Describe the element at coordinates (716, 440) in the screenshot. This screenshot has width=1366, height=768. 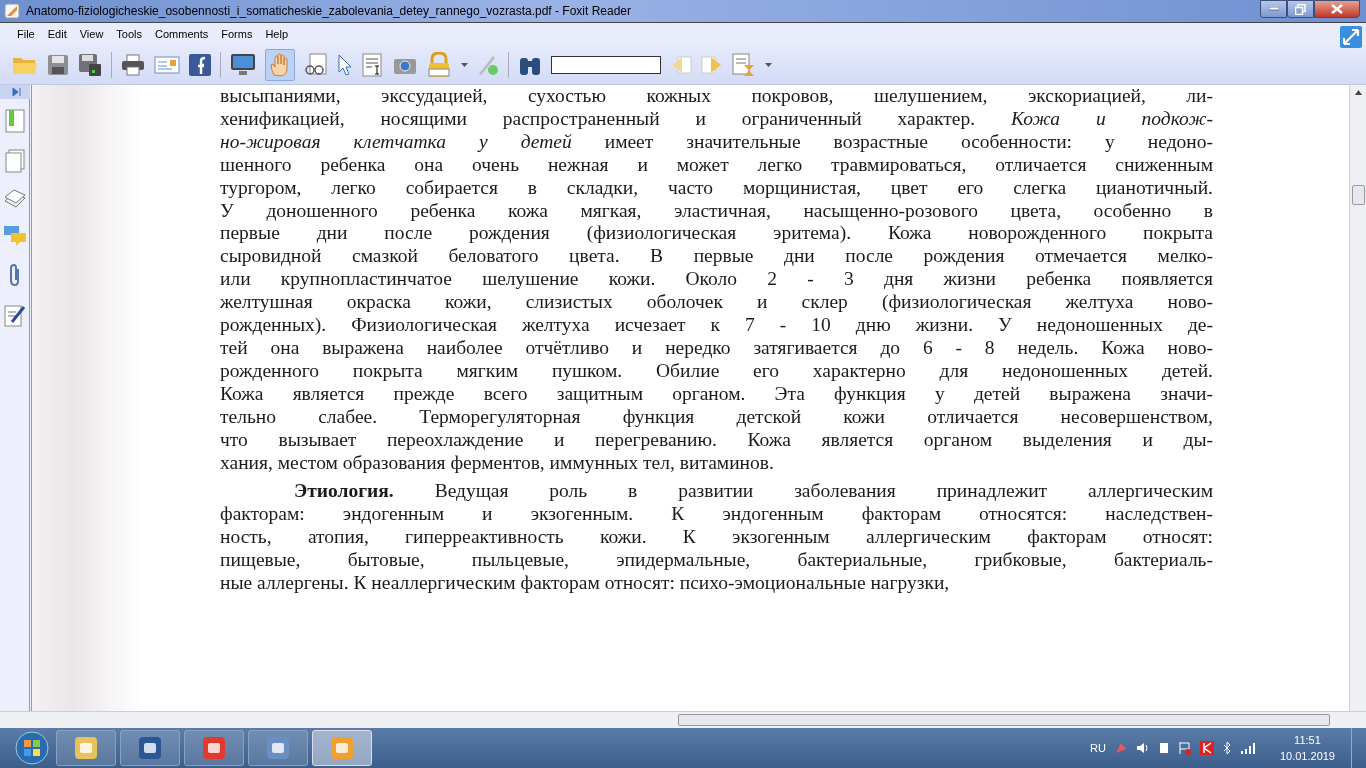
I see `text-line: что вызывает переохлаждение и перегреванию. Кожа является органом выделения и ды-` at that location.